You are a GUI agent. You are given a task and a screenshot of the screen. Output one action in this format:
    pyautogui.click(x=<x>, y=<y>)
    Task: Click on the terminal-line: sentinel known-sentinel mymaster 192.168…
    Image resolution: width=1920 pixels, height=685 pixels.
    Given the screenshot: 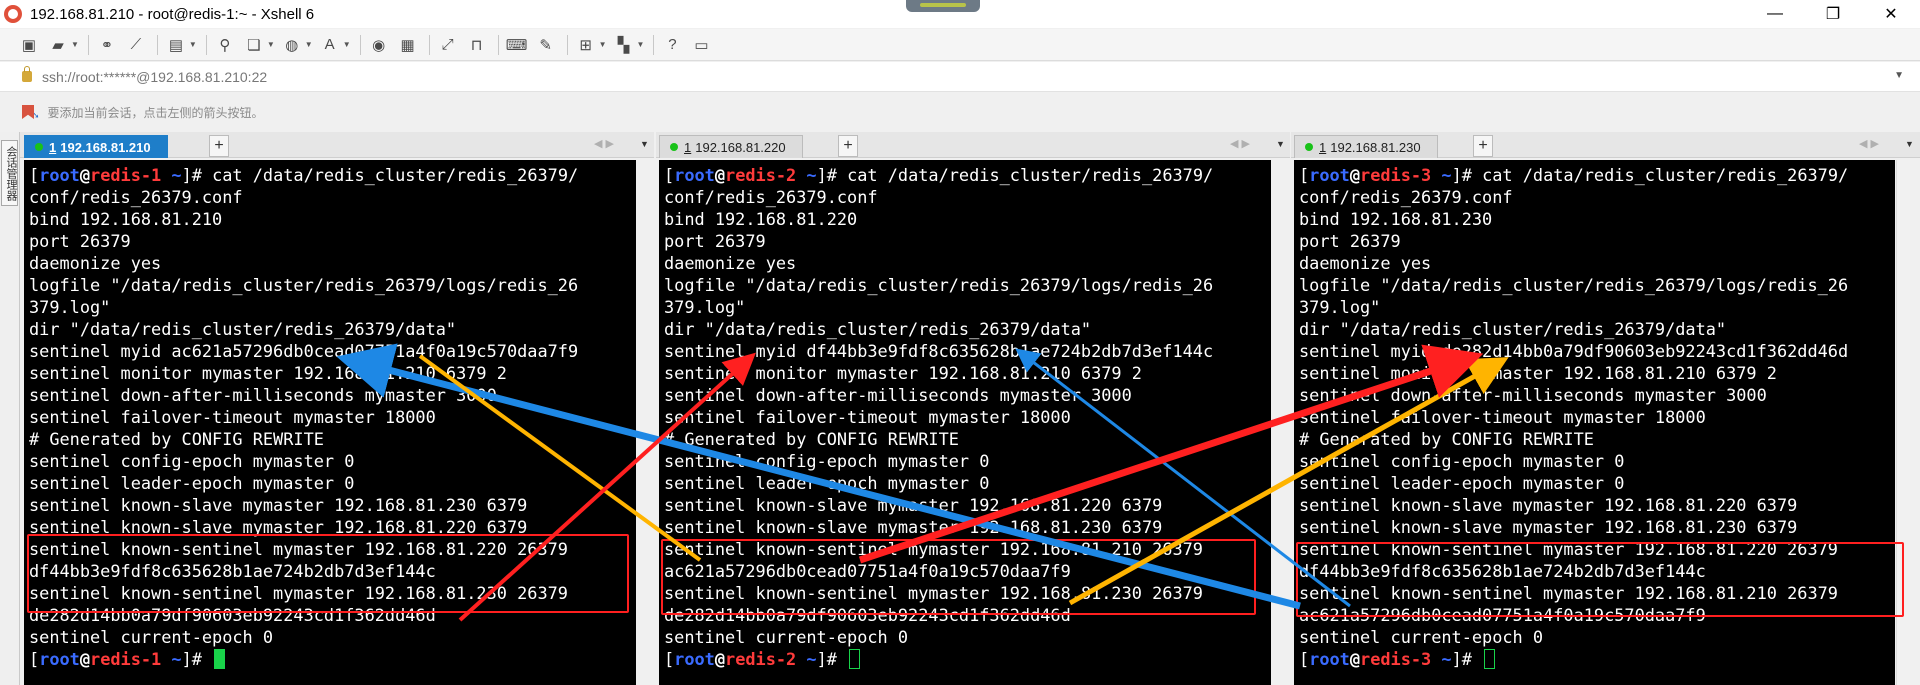 What is the action you would take?
    pyautogui.click(x=298, y=593)
    